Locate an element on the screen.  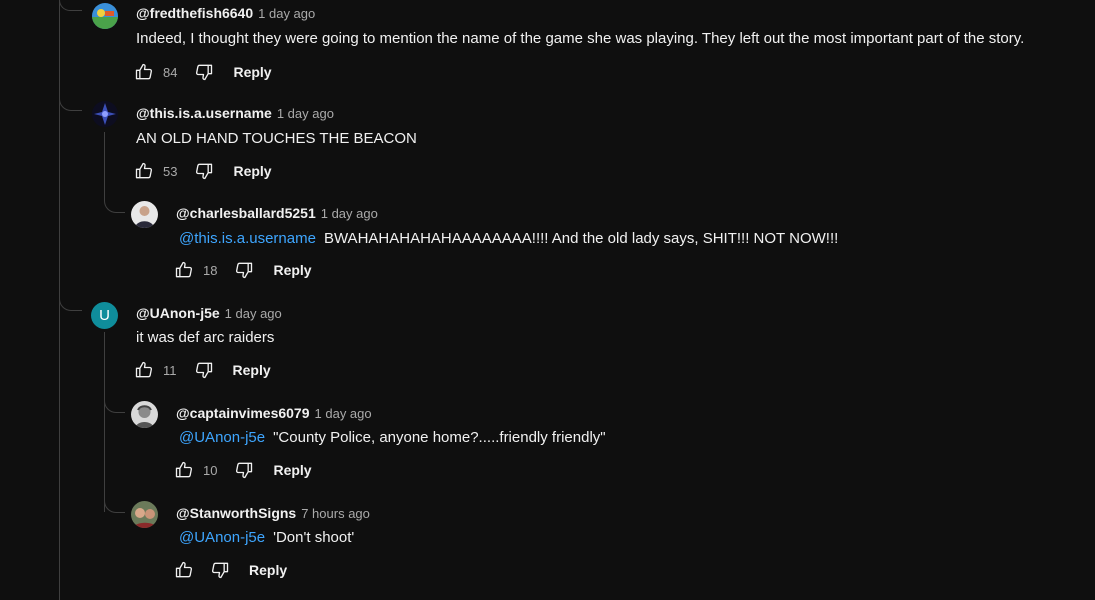
comment-body: 'Don't shoot' is located at coordinates (314, 537).